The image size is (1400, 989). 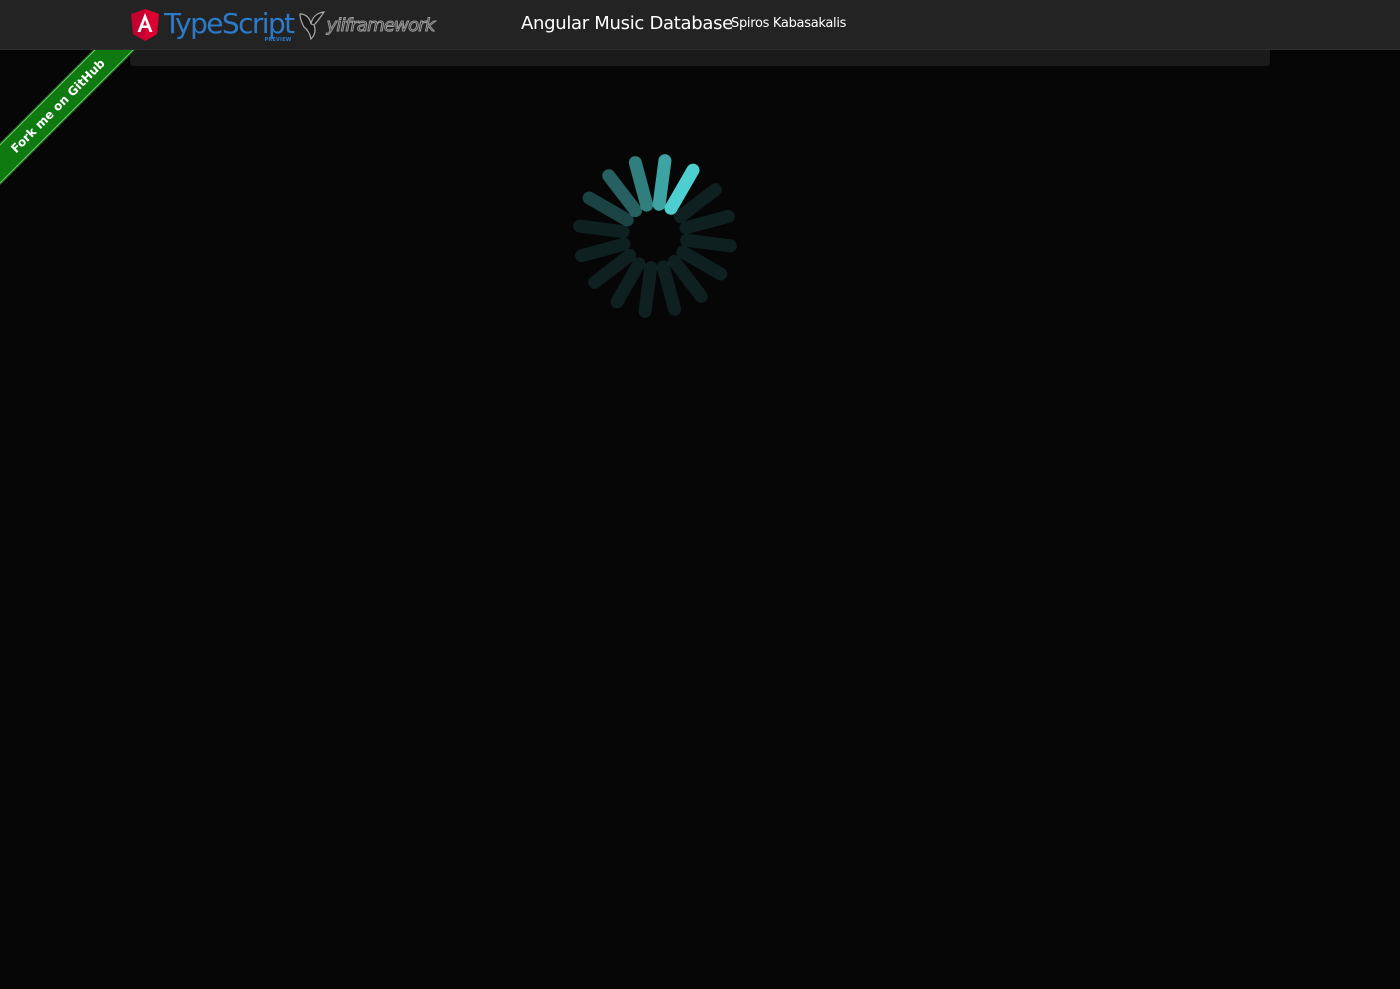 What do you see at coordinates (229, 25) in the screenshot?
I see `typescript-logo: TypeScript PREVIEW` at bounding box center [229, 25].